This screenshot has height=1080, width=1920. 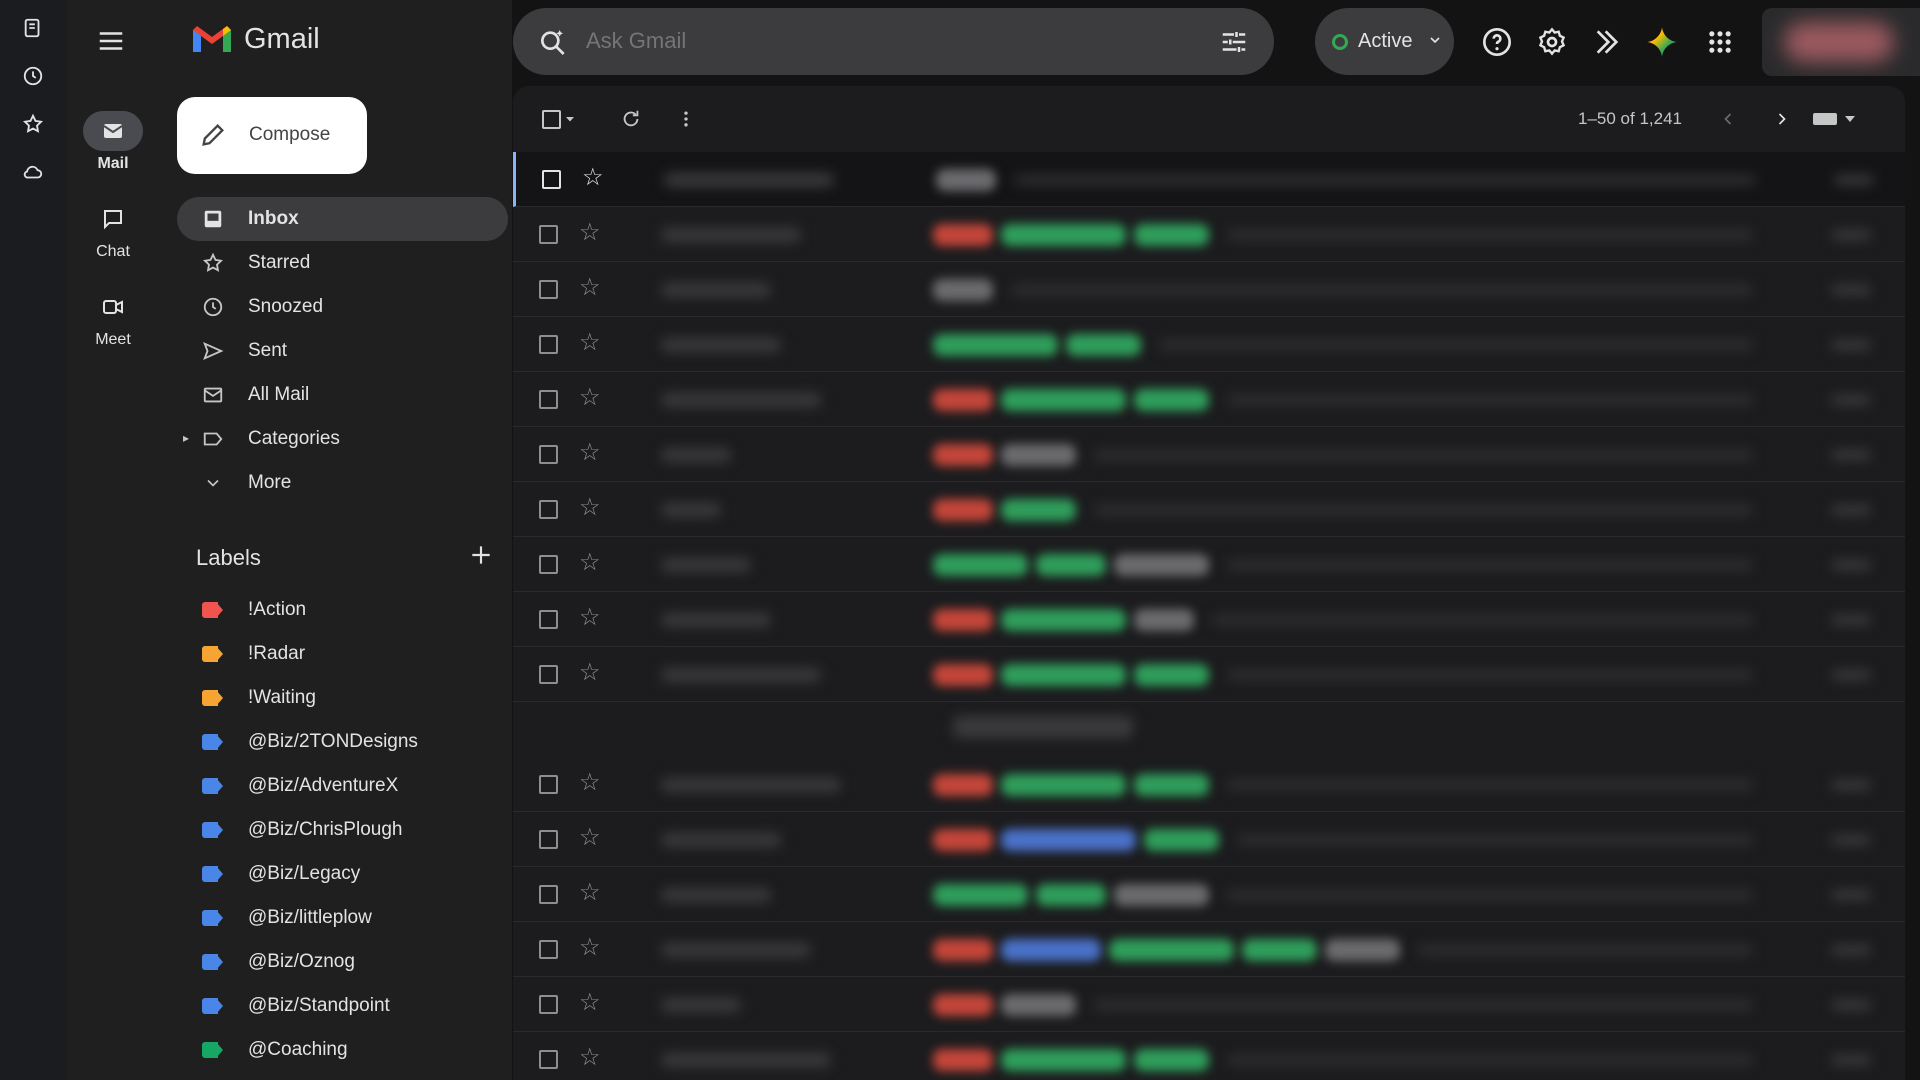 What do you see at coordinates (342, 219) in the screenshot?
I see `nav-item-inbox: Inbox` at bounding box center [342, 219].